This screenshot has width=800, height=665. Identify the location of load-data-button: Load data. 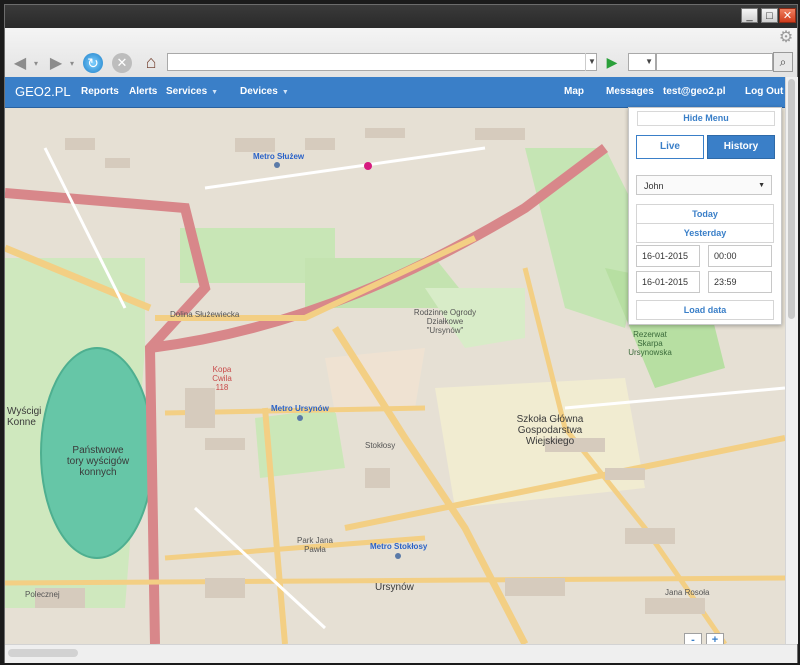
(705, 310).